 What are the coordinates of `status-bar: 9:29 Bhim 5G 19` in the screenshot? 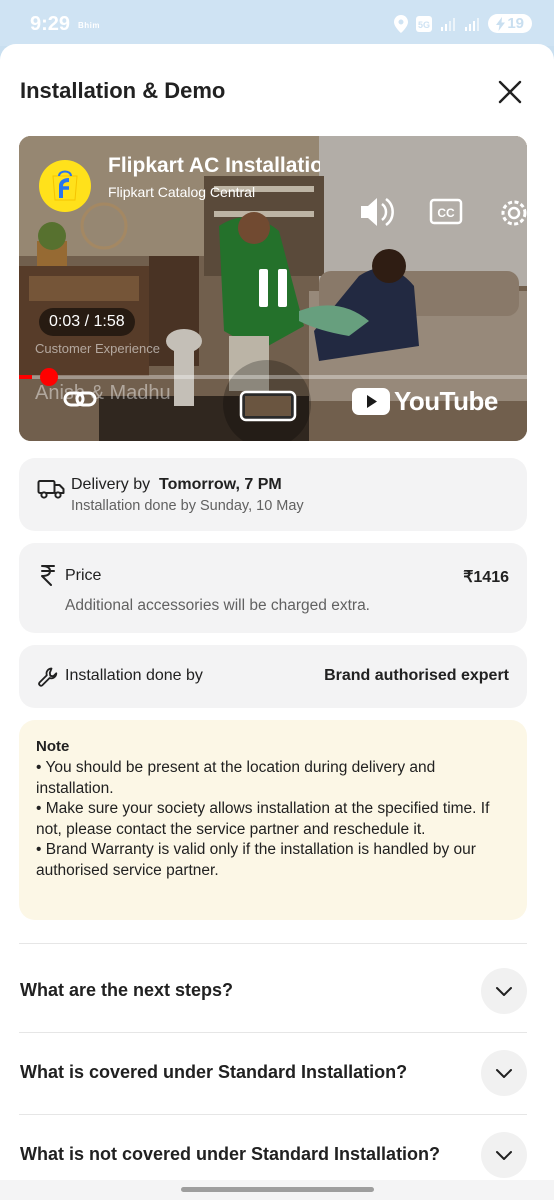 It's located at (277, 23).